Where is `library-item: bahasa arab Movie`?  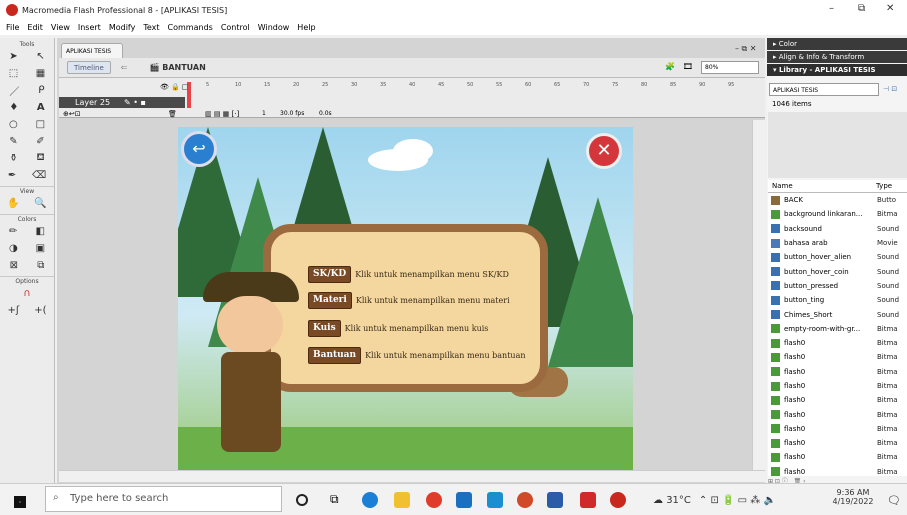
library-item: bahasa arab Movie is located at coordinates (837, 243).